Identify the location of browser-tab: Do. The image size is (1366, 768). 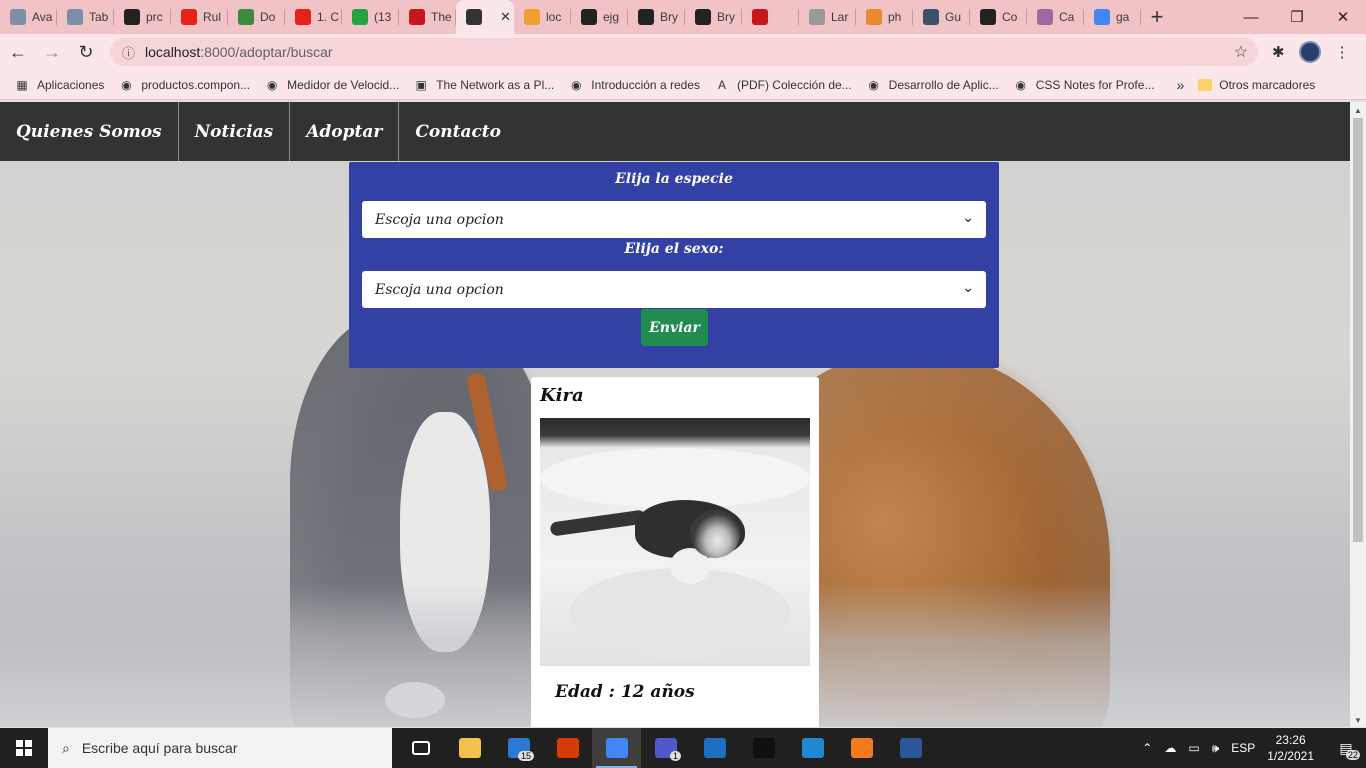
(256, 17).